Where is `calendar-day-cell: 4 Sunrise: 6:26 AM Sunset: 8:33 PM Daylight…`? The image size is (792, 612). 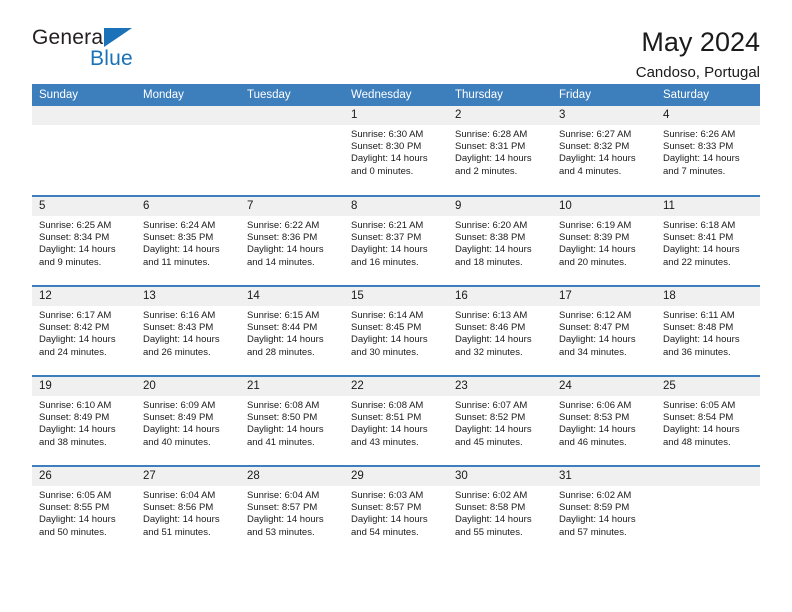 calendar-day-cell: 4 Sunrise: 6:26 AM Sunset: 8:33 PM Daylight… is located at coordinates (708, 151).